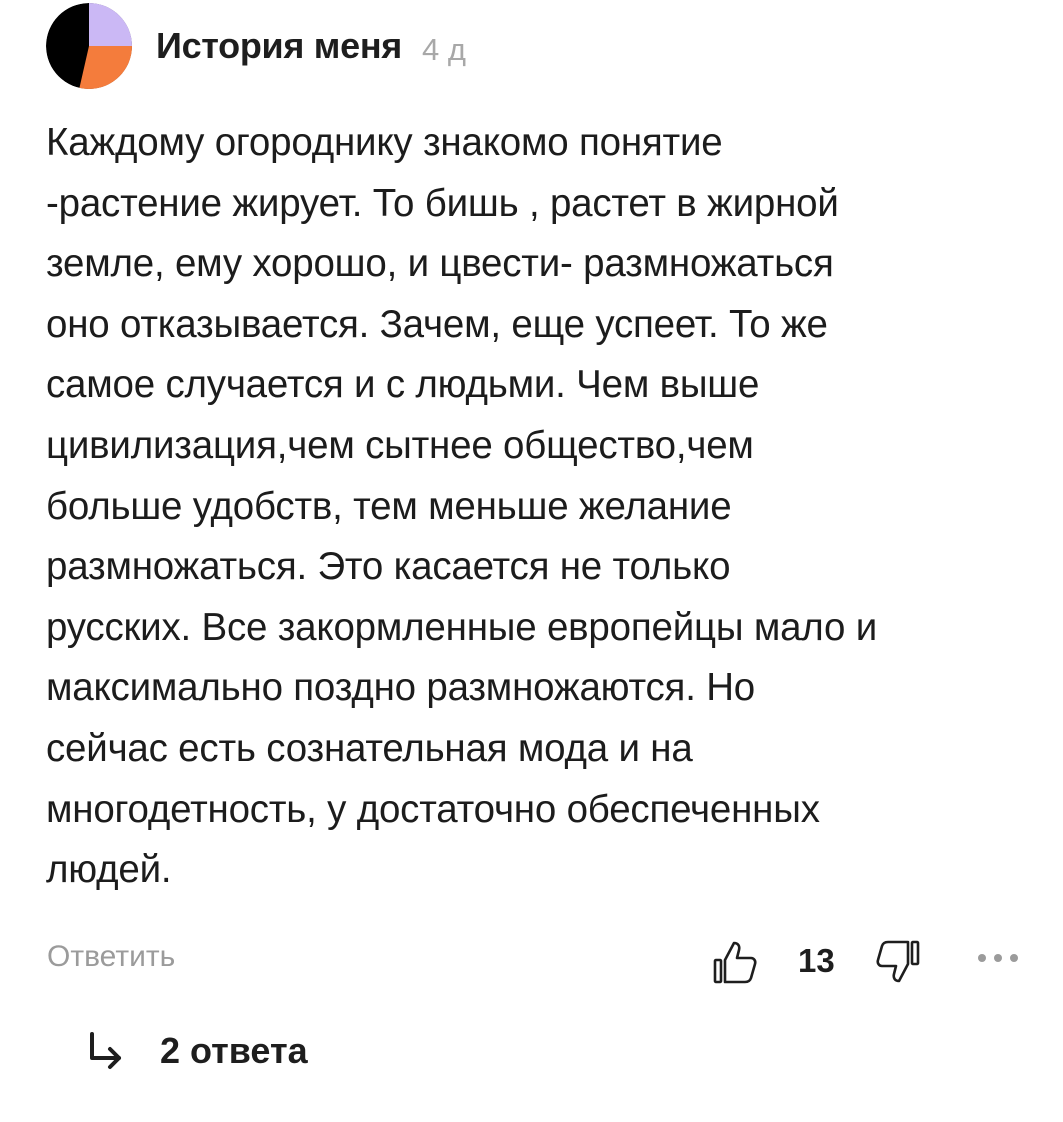  I want to click on reply-button: Ответить, so click(111, 957).